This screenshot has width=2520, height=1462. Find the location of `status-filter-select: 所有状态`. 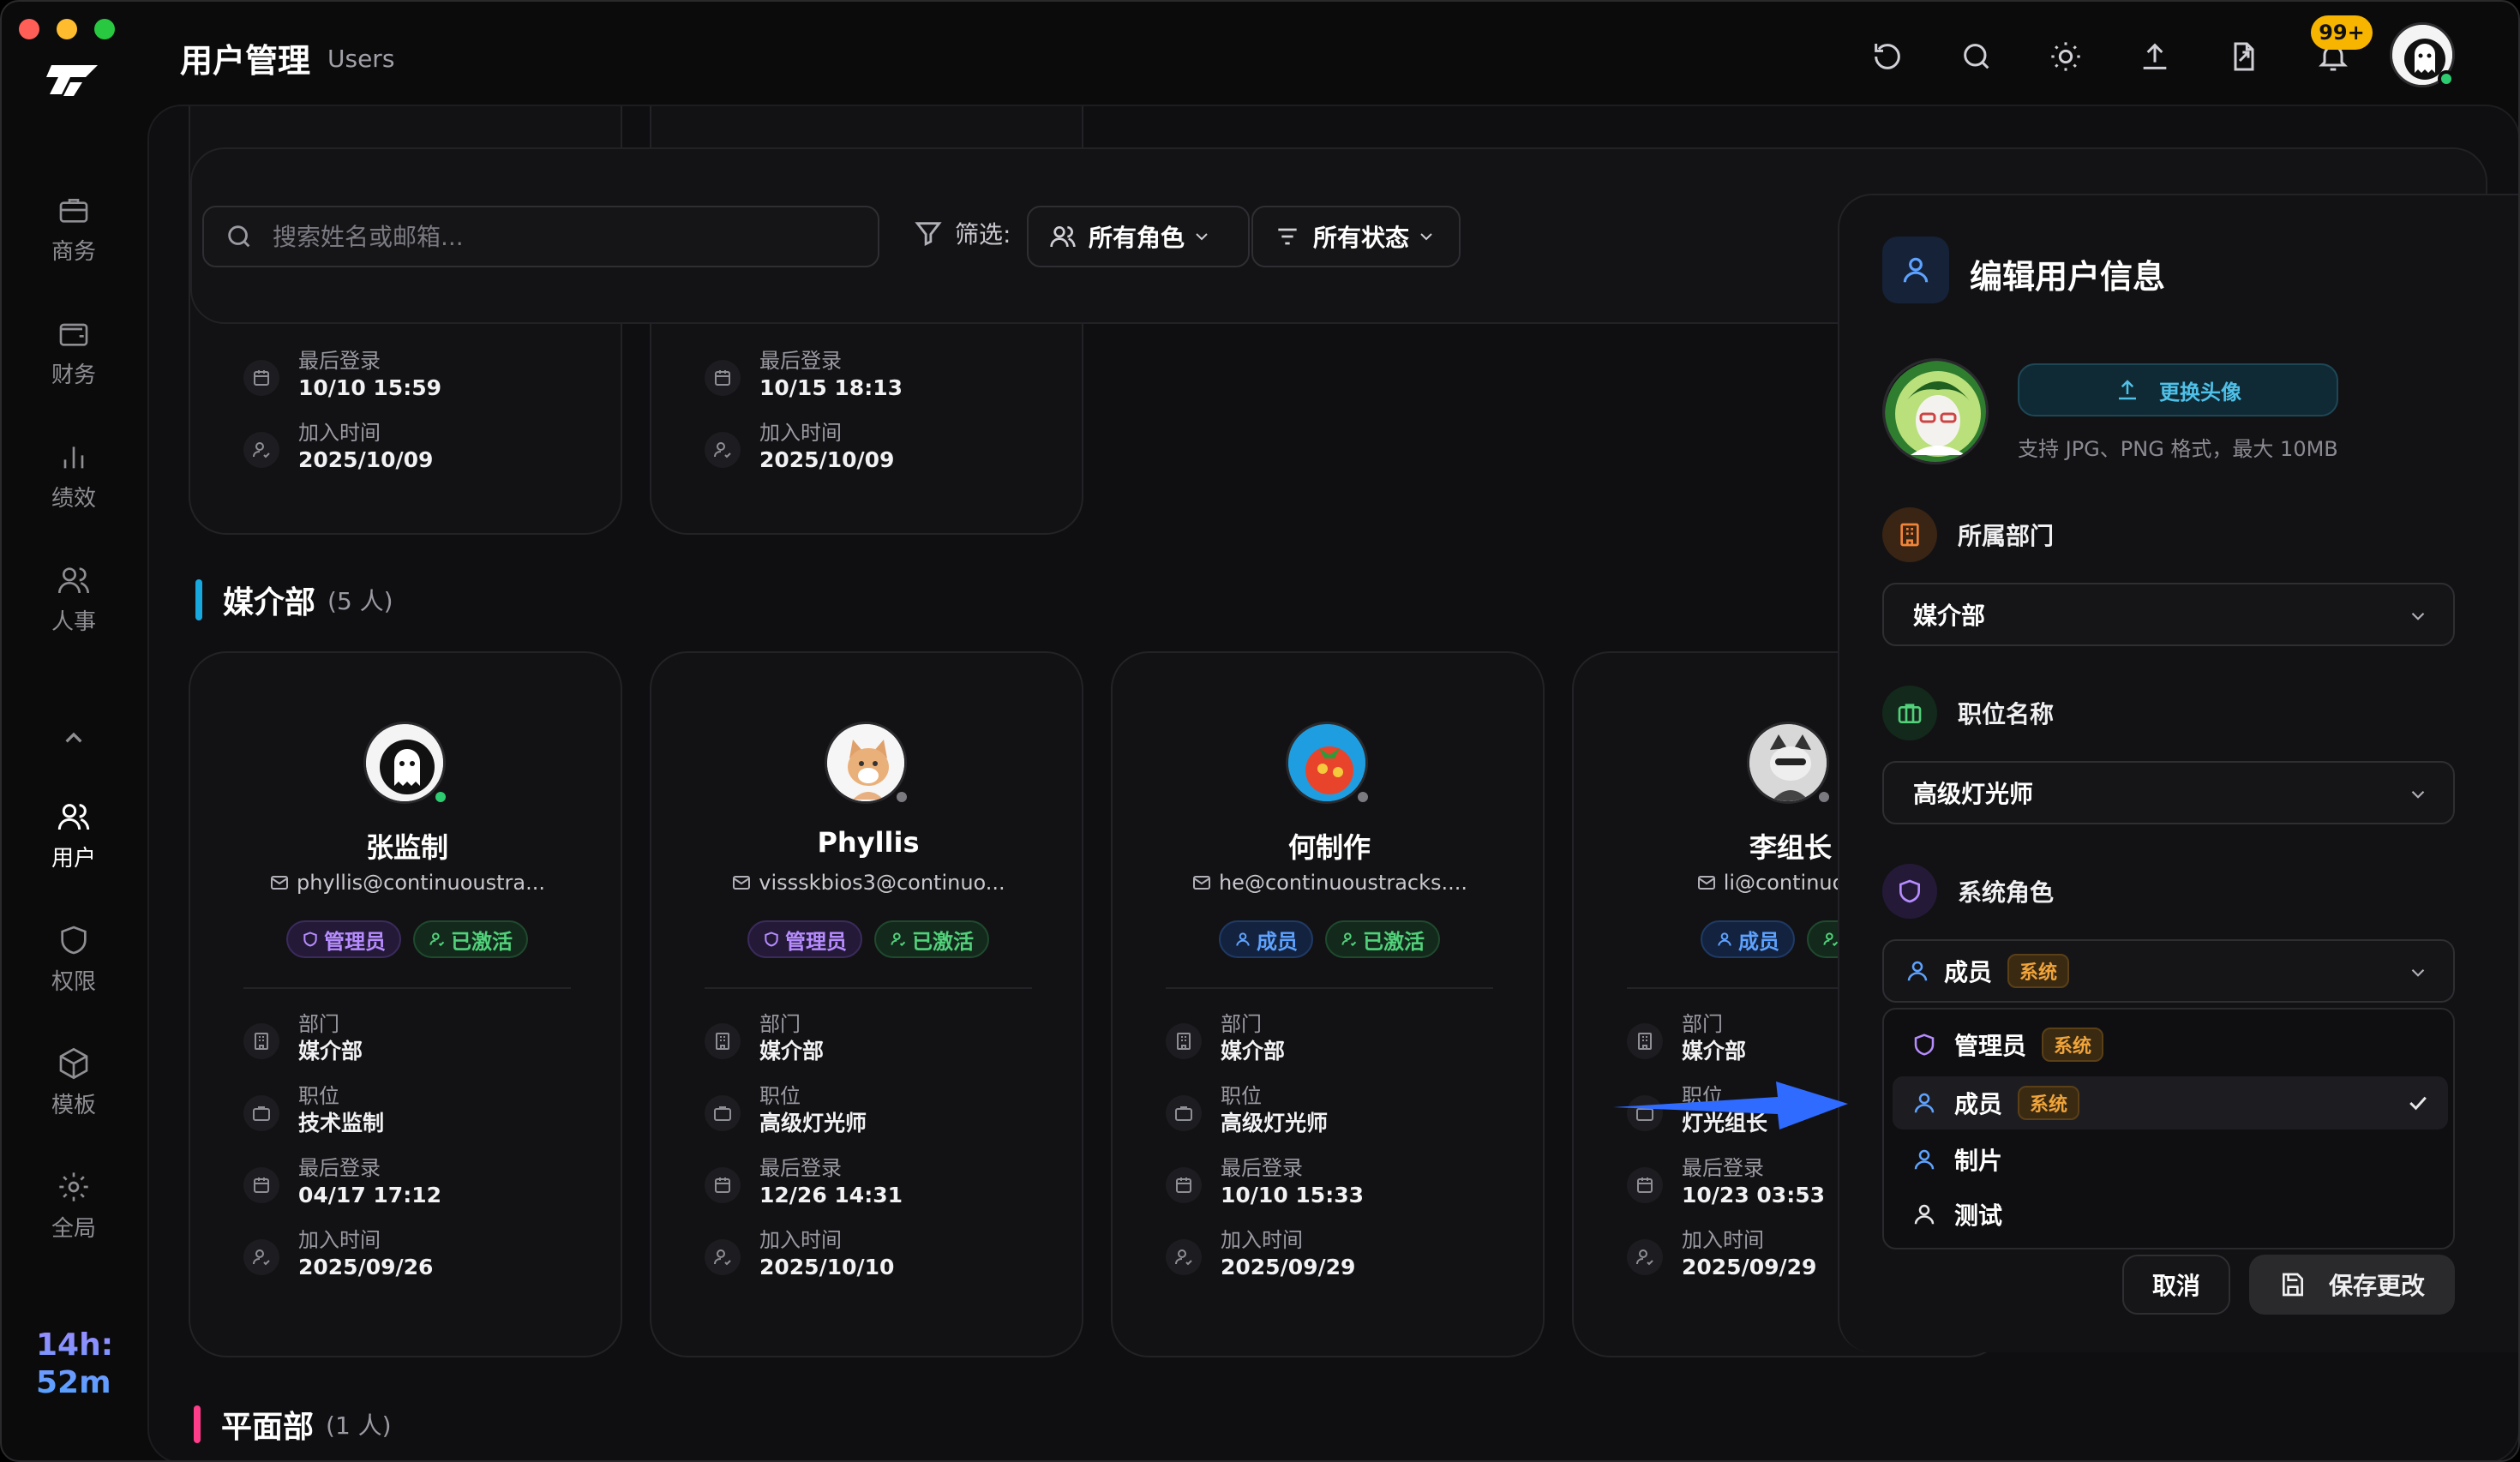

status-filter-select: 所有状态 is located at coordinates (1356, 236).